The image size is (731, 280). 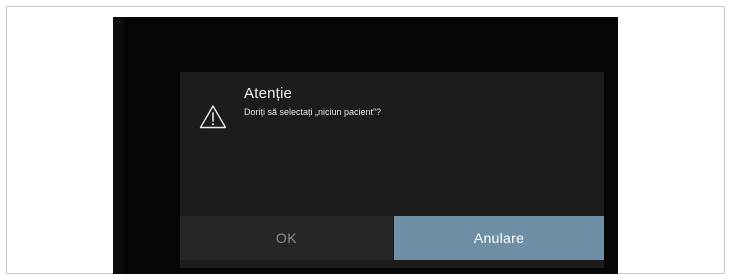 I want to click on screen-bezel-edge, so click(x=118, y=145).